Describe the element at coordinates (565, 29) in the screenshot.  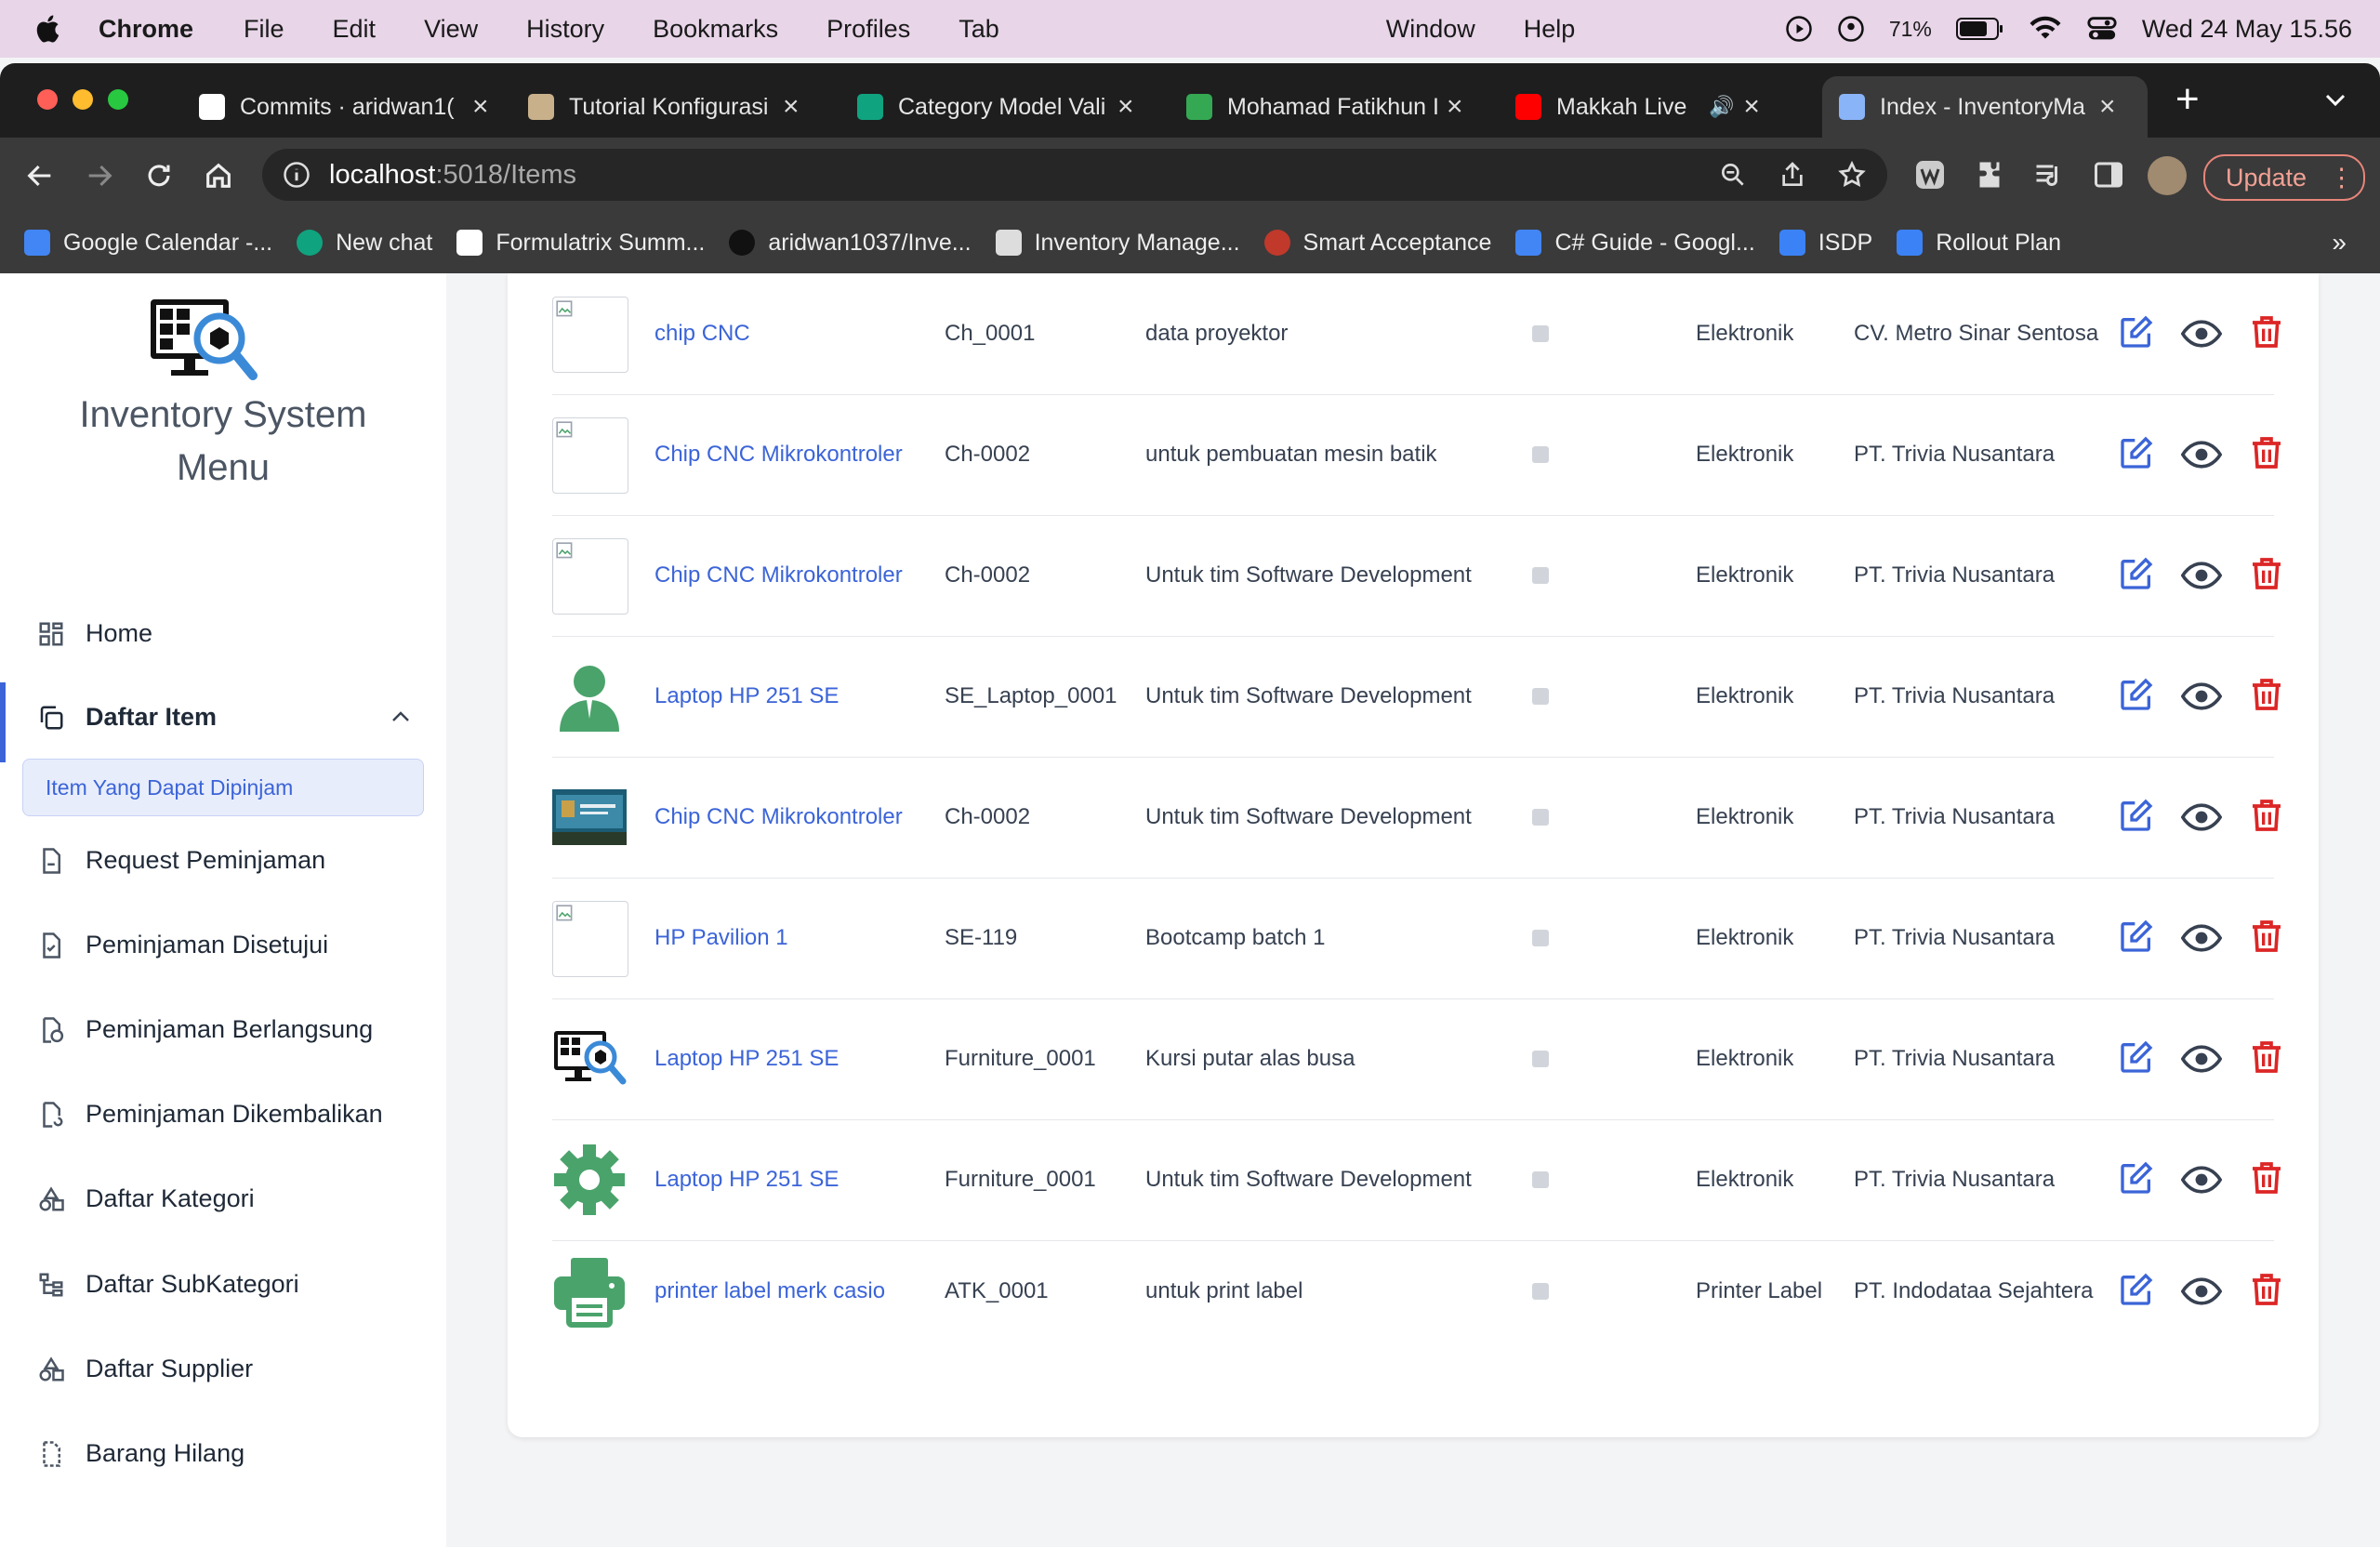
I see `menu-history: History` at that location.